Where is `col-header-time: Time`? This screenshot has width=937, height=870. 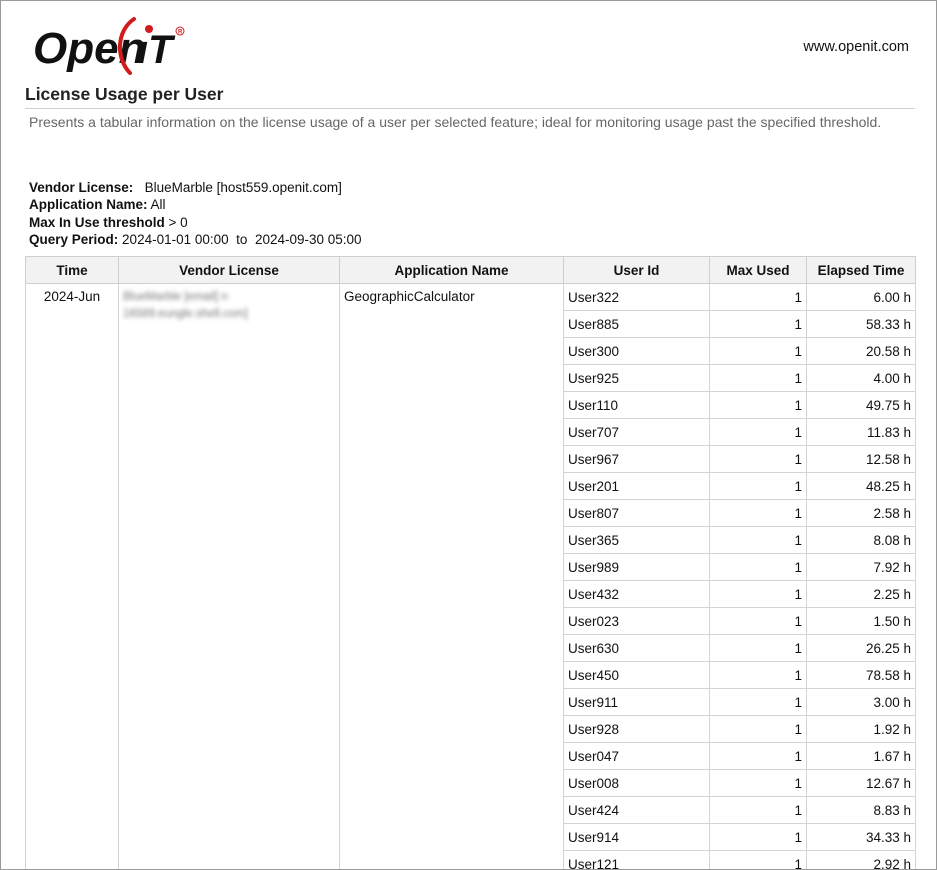 col-header-time: Time is located at coordinates (72, 270).